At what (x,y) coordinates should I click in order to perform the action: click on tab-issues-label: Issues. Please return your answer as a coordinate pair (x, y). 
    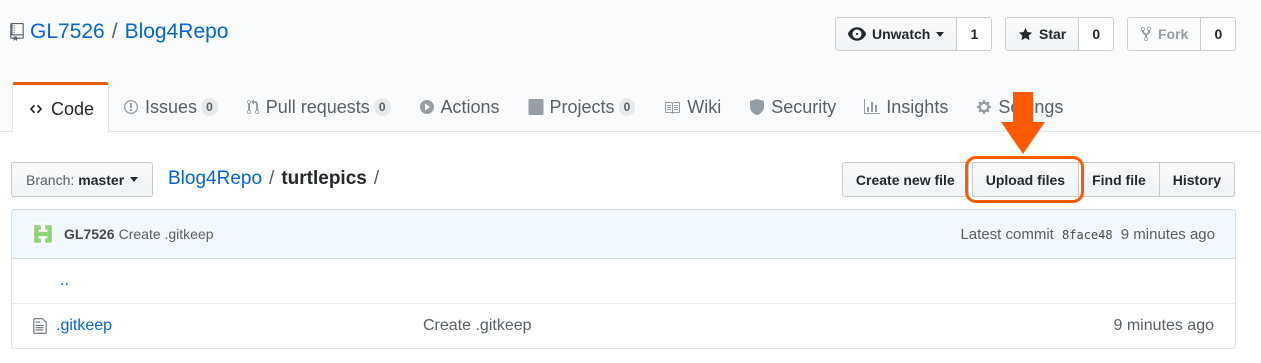
    Looking at the image, I should click on (171, 106).